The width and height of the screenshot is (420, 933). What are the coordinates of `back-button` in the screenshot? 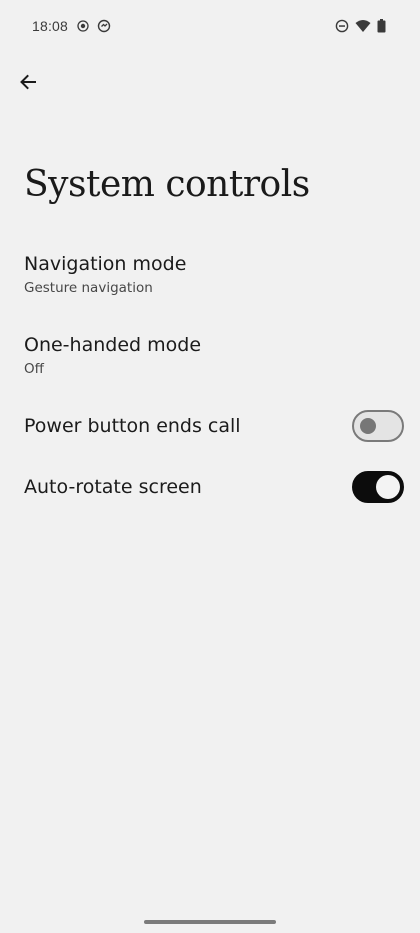 It's located at (28, 82).